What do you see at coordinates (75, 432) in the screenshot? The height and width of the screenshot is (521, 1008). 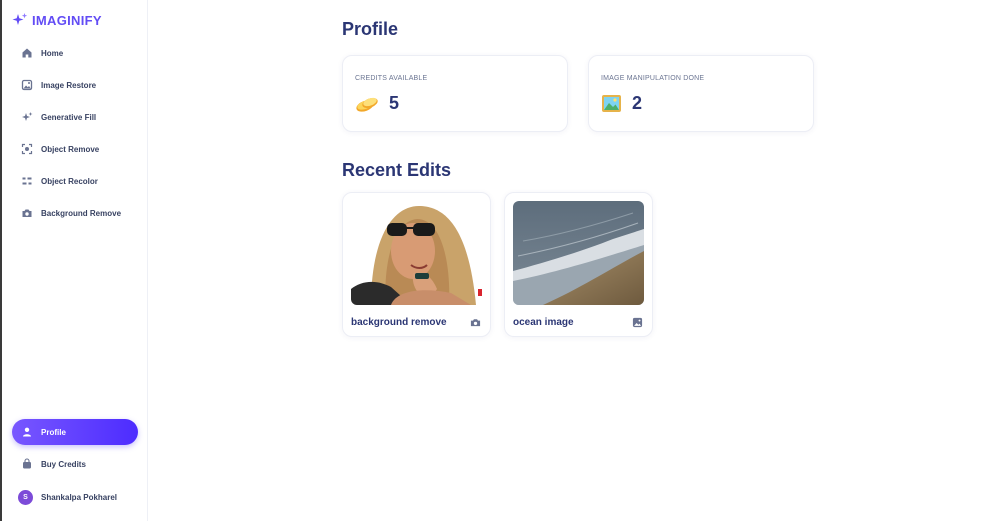 I see `sidebar-item-profile: Profile` at bounding box center [75, 432].